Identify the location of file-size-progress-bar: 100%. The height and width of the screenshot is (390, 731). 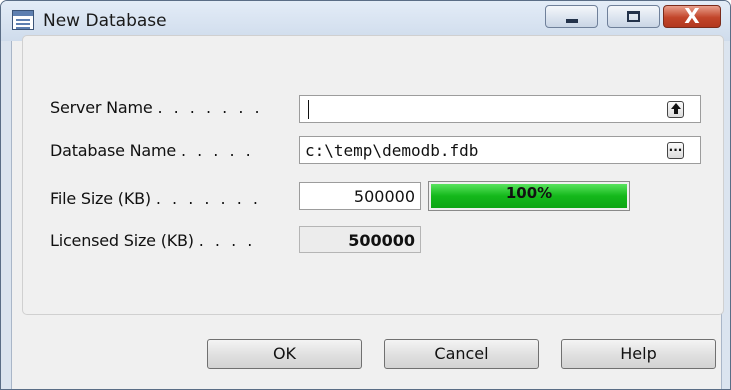
(529, 196).